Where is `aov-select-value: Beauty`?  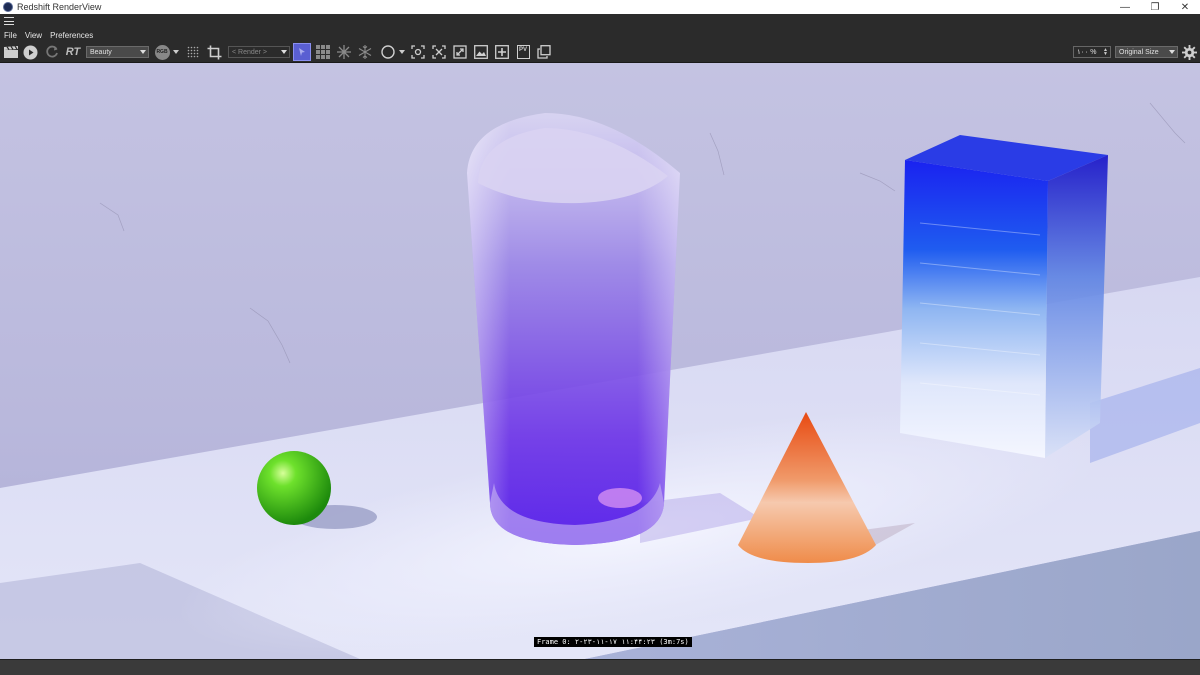
aov-select-value: Beauty is located at coordinates (101, 52).